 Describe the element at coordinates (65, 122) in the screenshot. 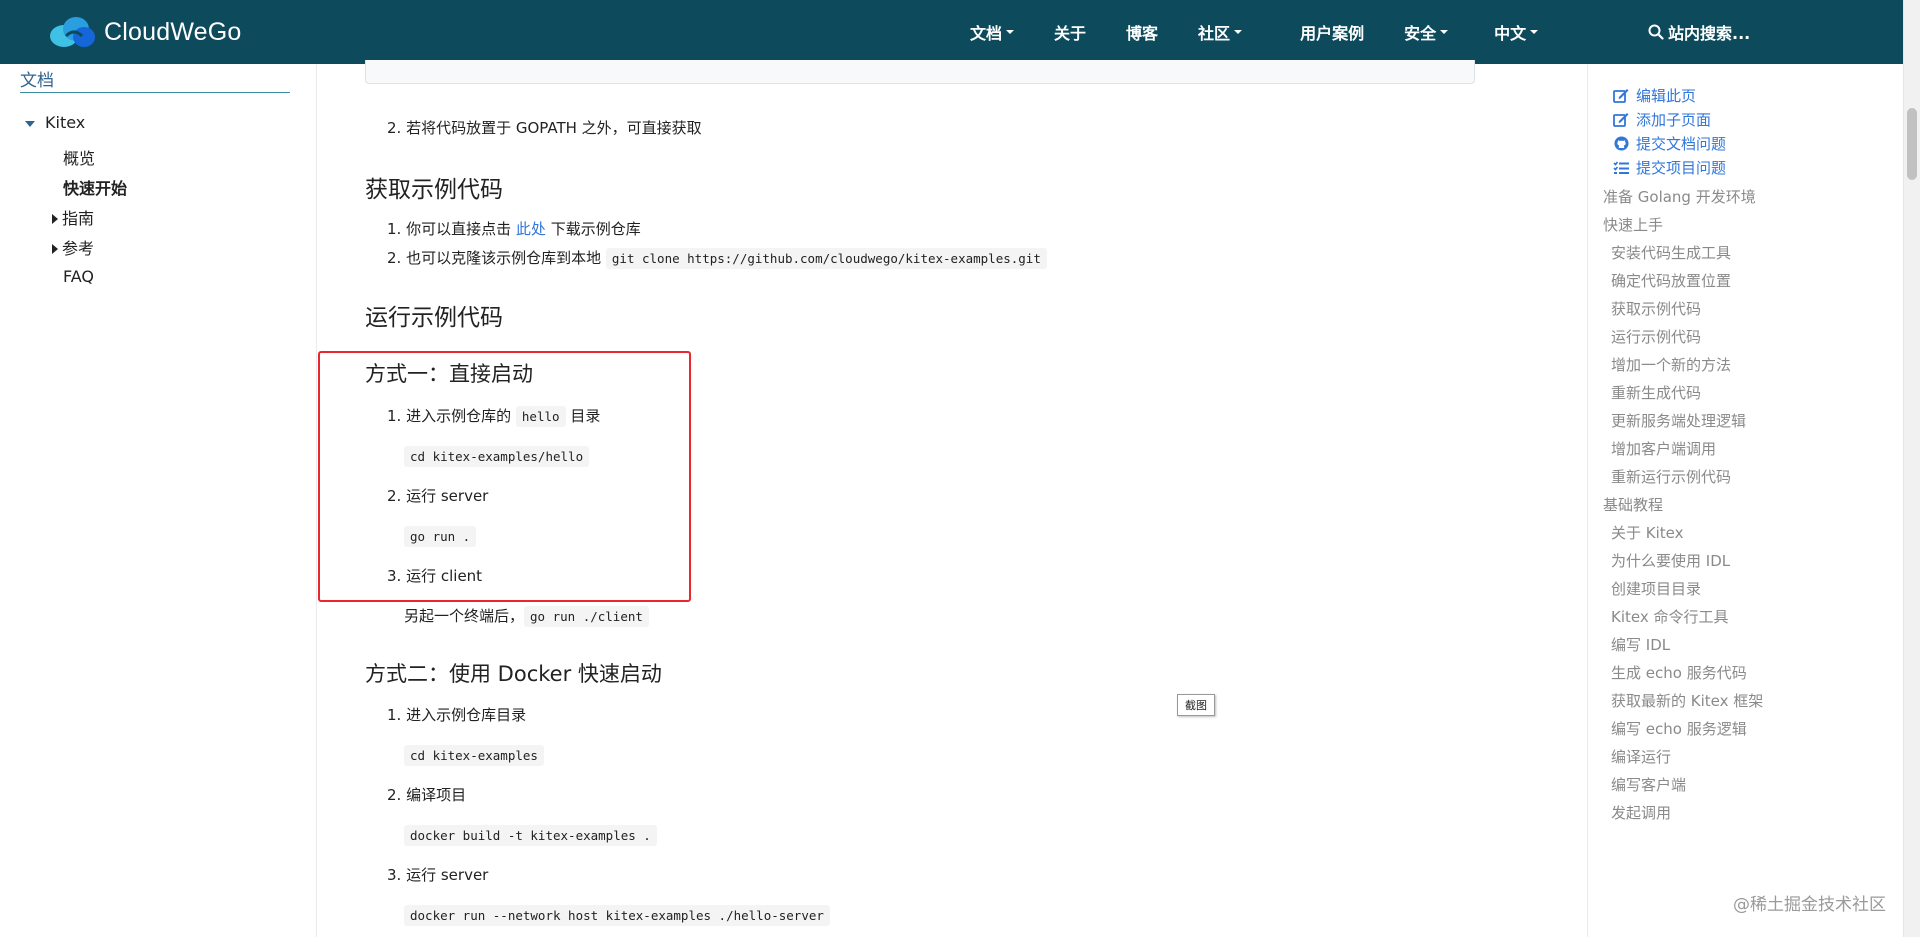

I see `sidebar-item-kitex-label: Kitex` at that location.